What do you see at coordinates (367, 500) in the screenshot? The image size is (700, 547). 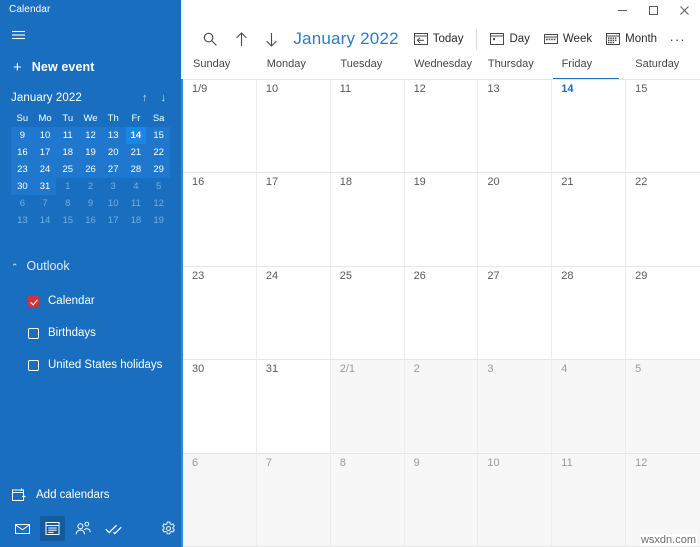 I see `calendar-day-cell: 8` at bounding box center [367, 500].